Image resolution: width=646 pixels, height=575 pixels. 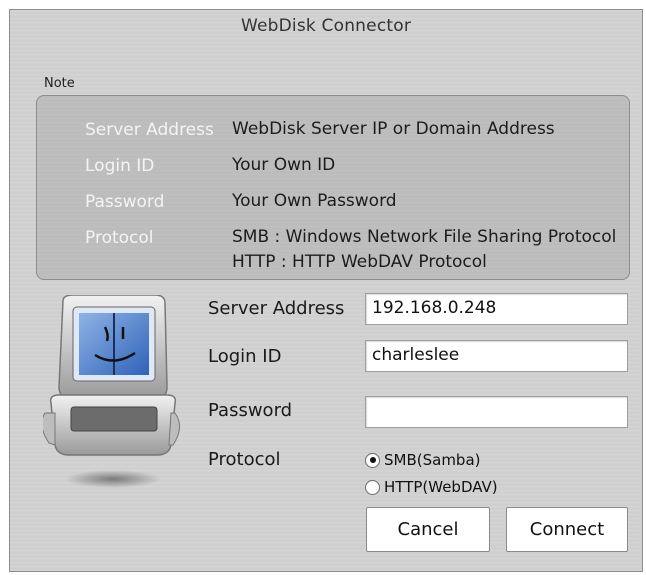 I want to click on login-id-input: charleslee, so click(x=496, y=356).